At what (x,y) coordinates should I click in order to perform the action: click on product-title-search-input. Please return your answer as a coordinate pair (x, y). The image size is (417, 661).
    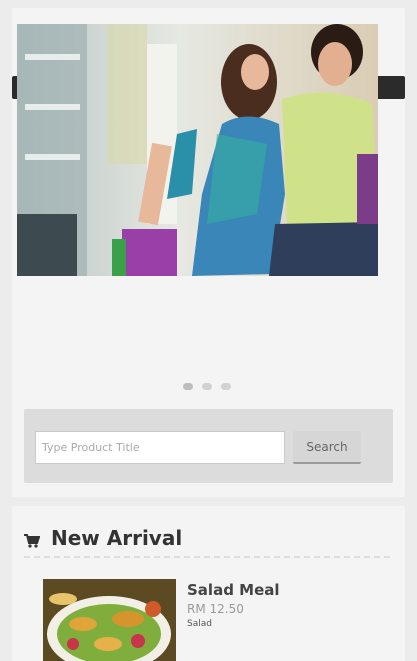
    Looking at the image, I should click on (160, 447).